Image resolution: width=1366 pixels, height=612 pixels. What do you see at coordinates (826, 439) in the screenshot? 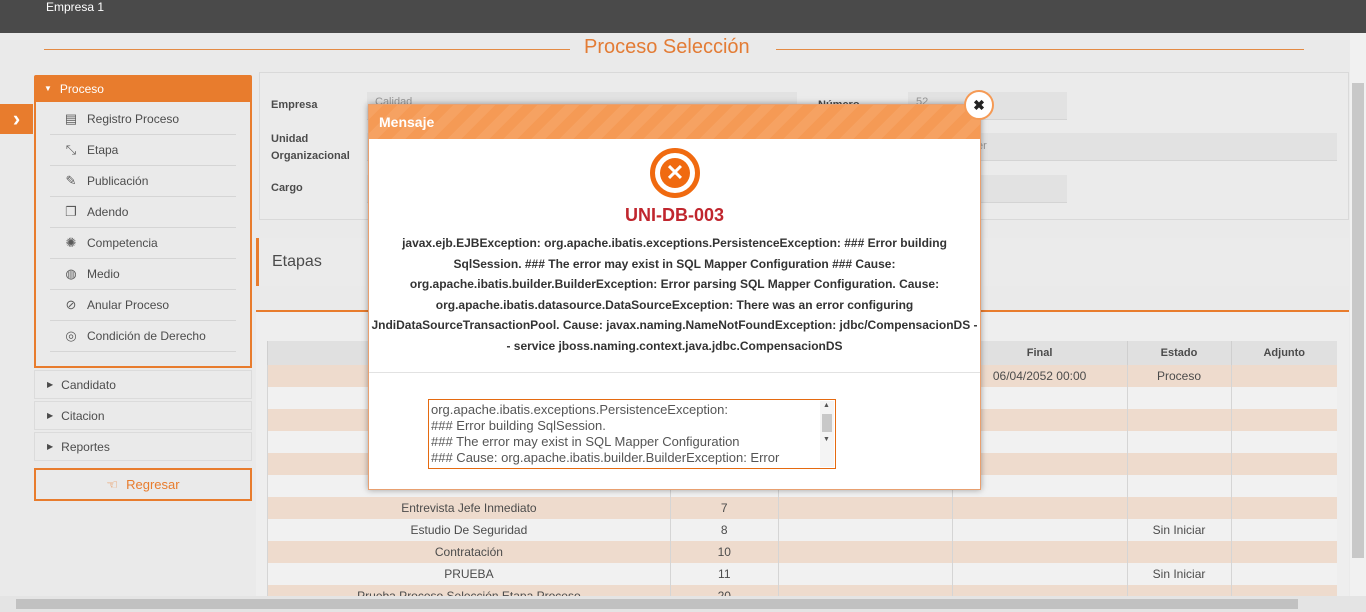
I see `scroll-down-icon: ▼` at bounding box center [826, 439].